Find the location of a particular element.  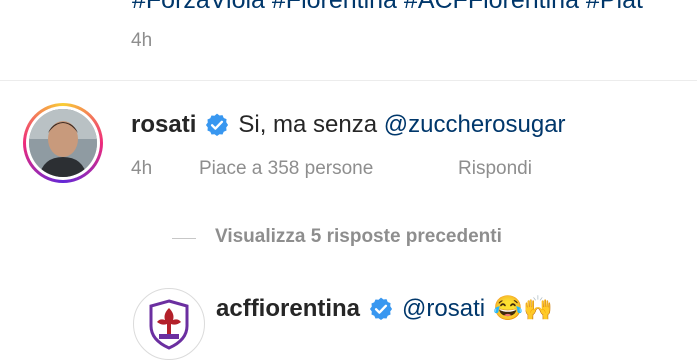

comment-username: rosati is located at coordinates (163, 125).